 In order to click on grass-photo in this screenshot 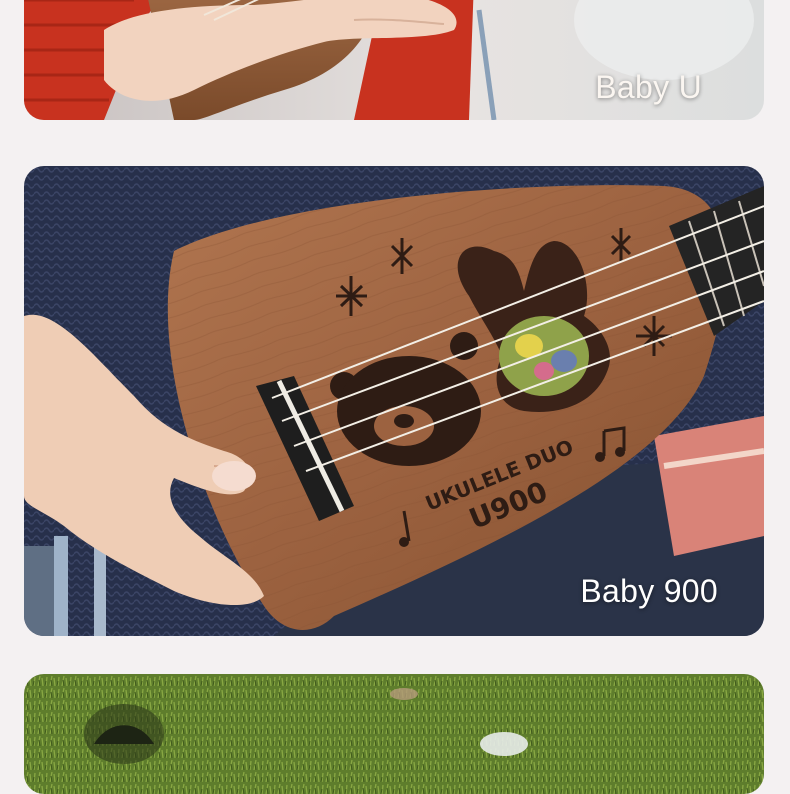, I will do `click(394, 734)`.